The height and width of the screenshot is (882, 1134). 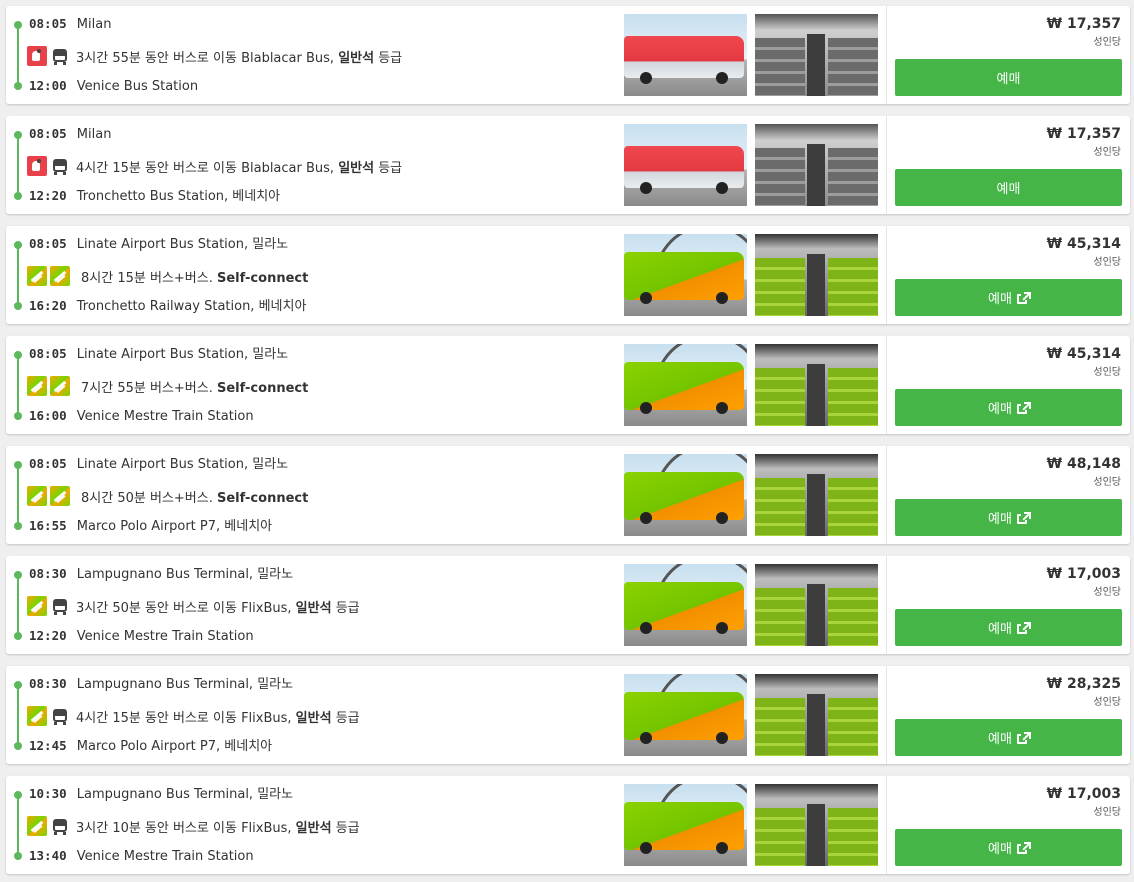 I want to click on trip-summary: 8시간 15분 버스+버스. Self-connect, so click(x=167, y=278).